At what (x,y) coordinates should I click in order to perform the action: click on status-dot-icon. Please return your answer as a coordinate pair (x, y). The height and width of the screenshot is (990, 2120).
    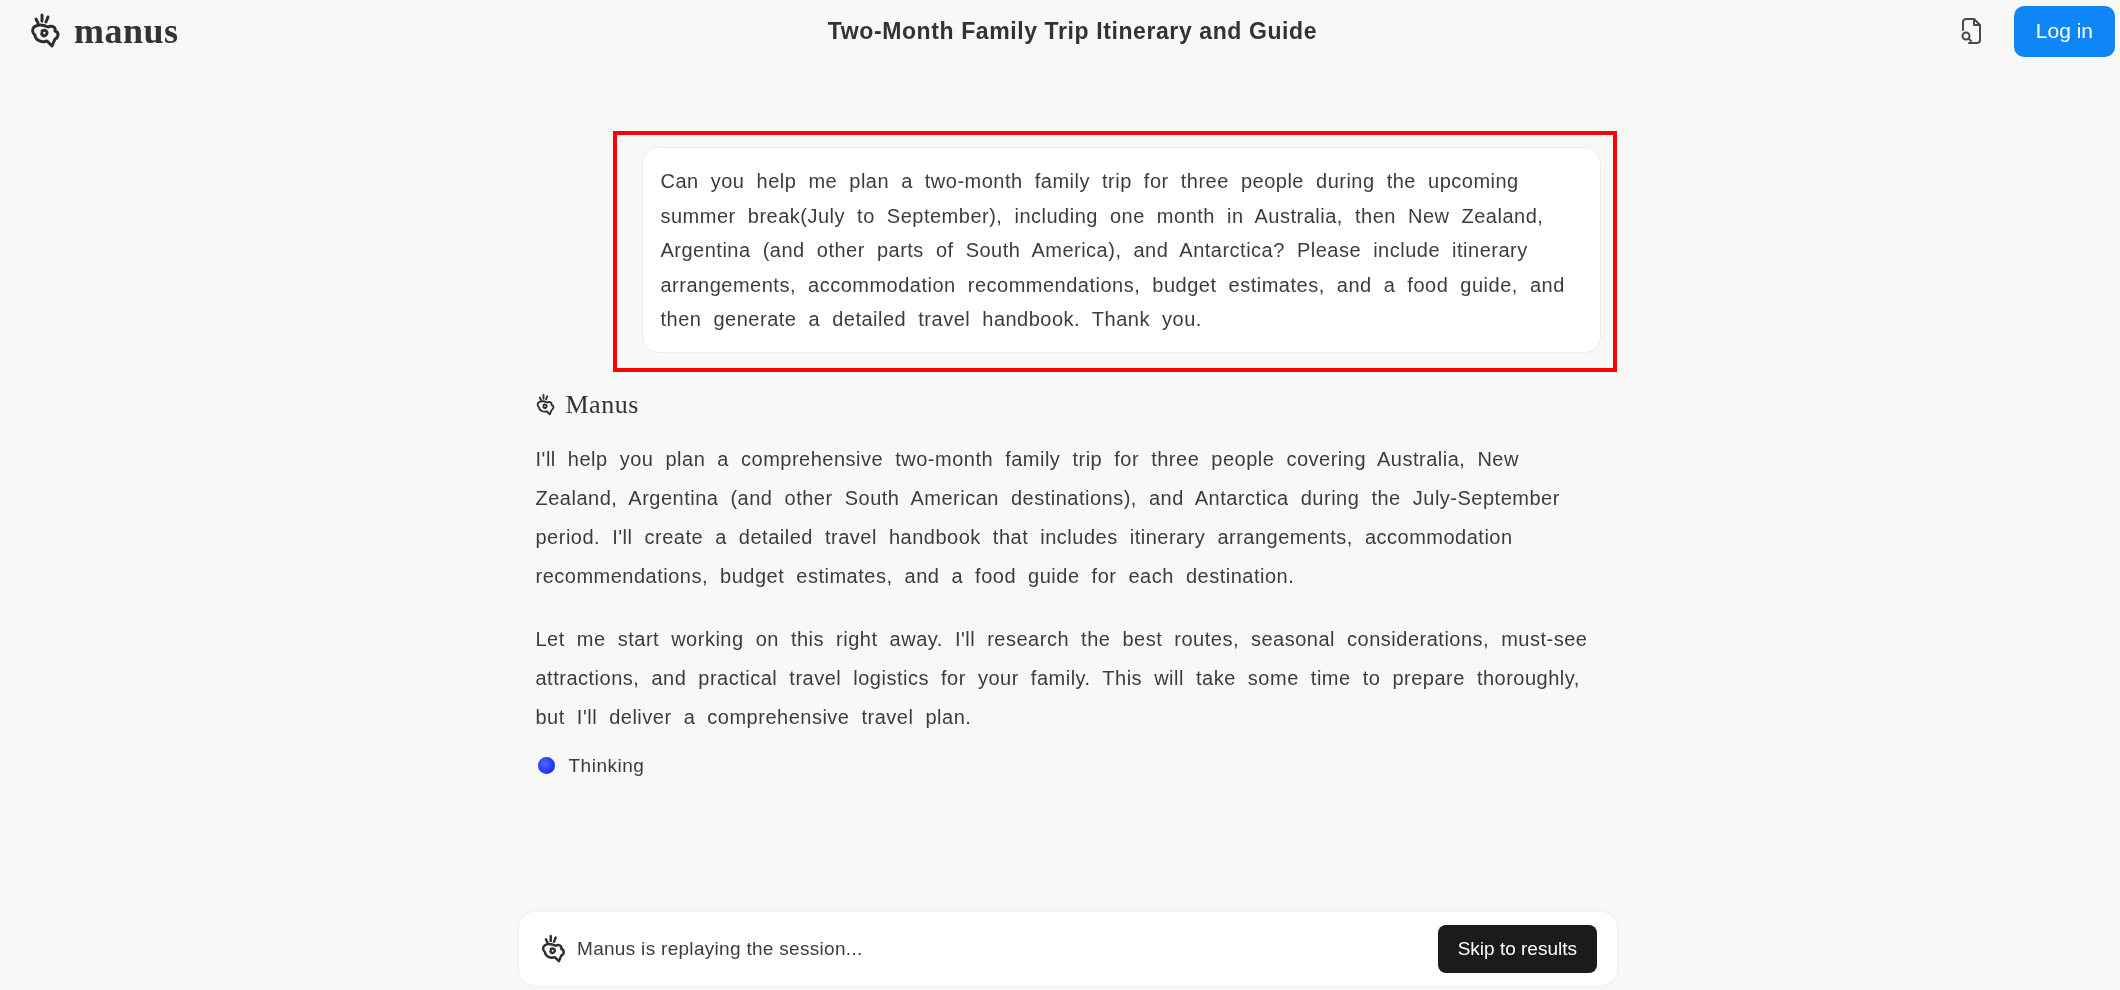
    Looking at the image, I should click on (546, 765).